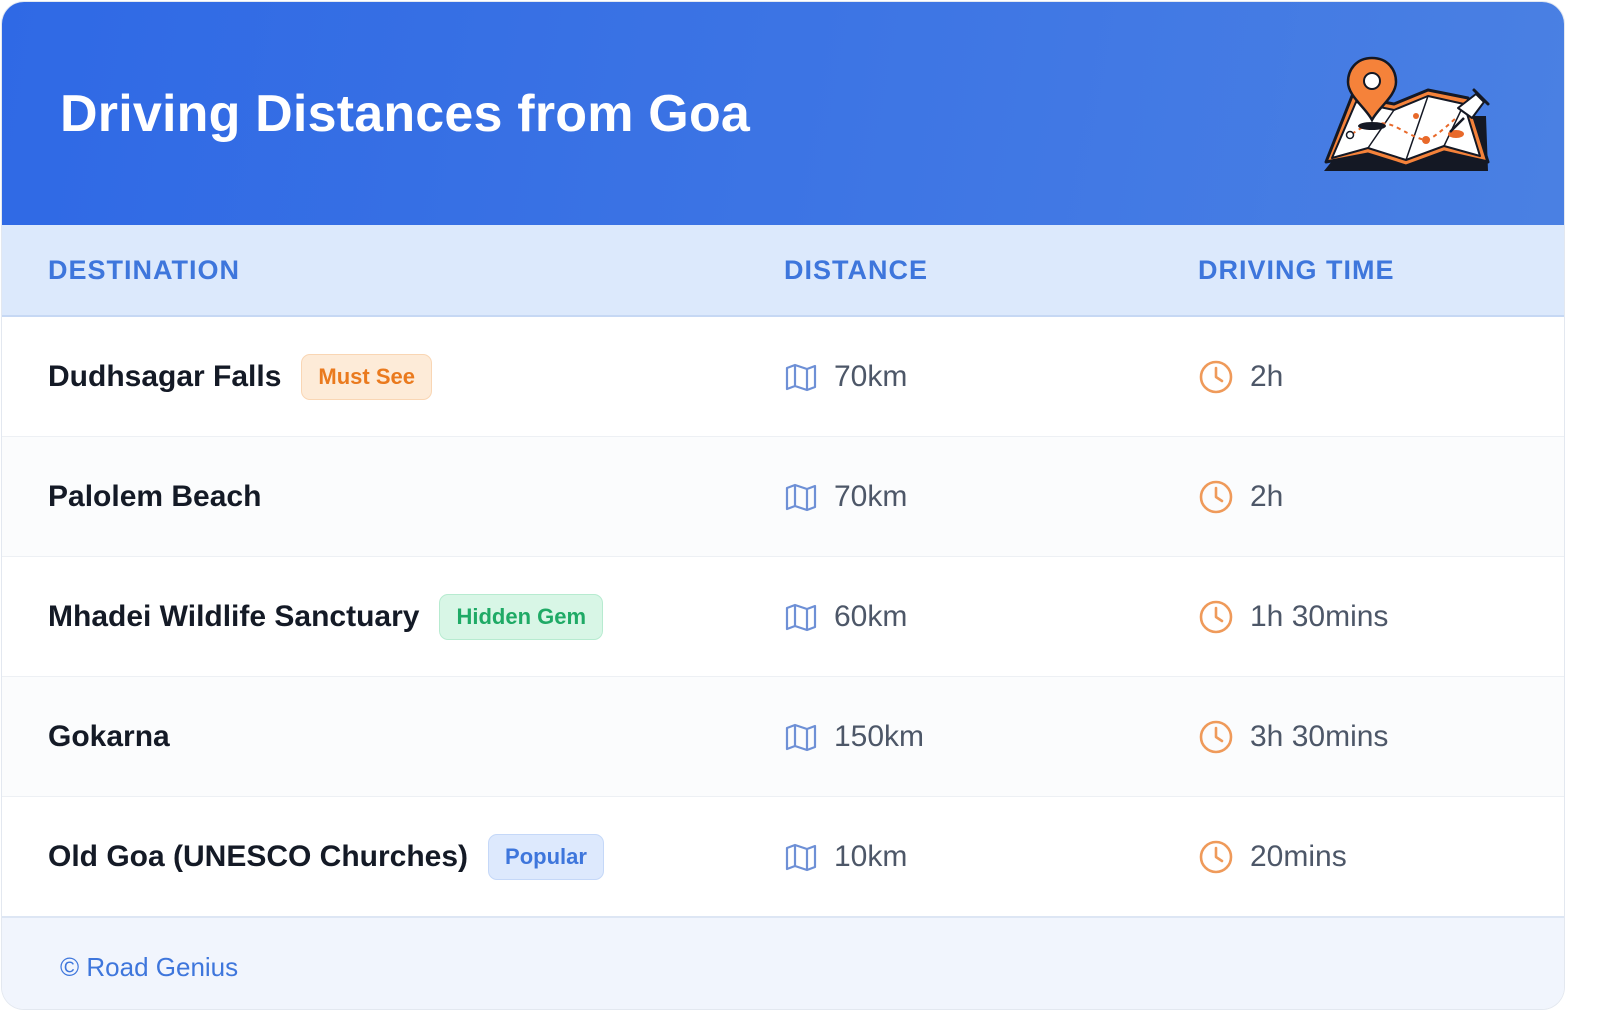 The width and height of the screenshot is (1604, 1034). Describe the element at coordinates (109, 736) in the screenshot. I see `destination-name: Gokarna` at that location.